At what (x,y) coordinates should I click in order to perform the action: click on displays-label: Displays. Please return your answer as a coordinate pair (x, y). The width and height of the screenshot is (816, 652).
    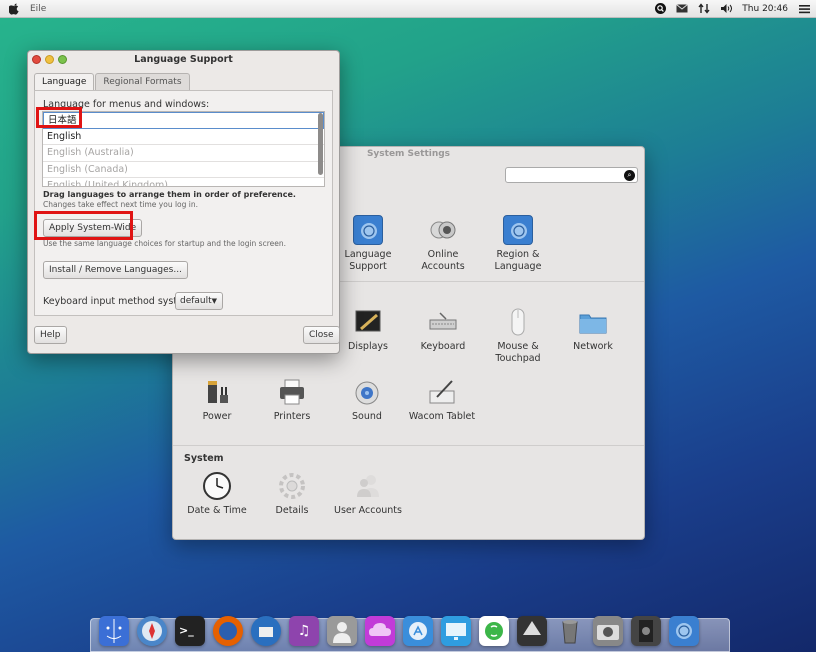
    Looking at the image, I should click on (368, 346).